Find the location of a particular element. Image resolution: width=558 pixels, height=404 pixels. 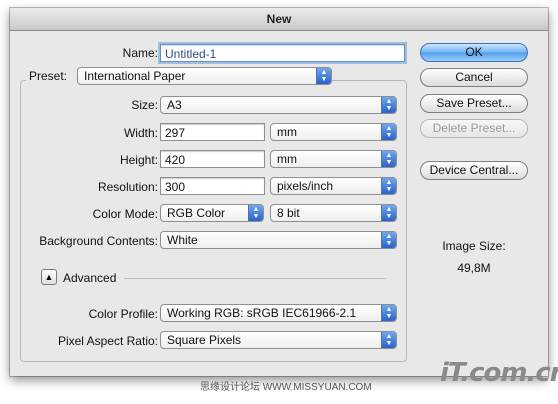

height-field: 420 is located at coordinates (212, 159).